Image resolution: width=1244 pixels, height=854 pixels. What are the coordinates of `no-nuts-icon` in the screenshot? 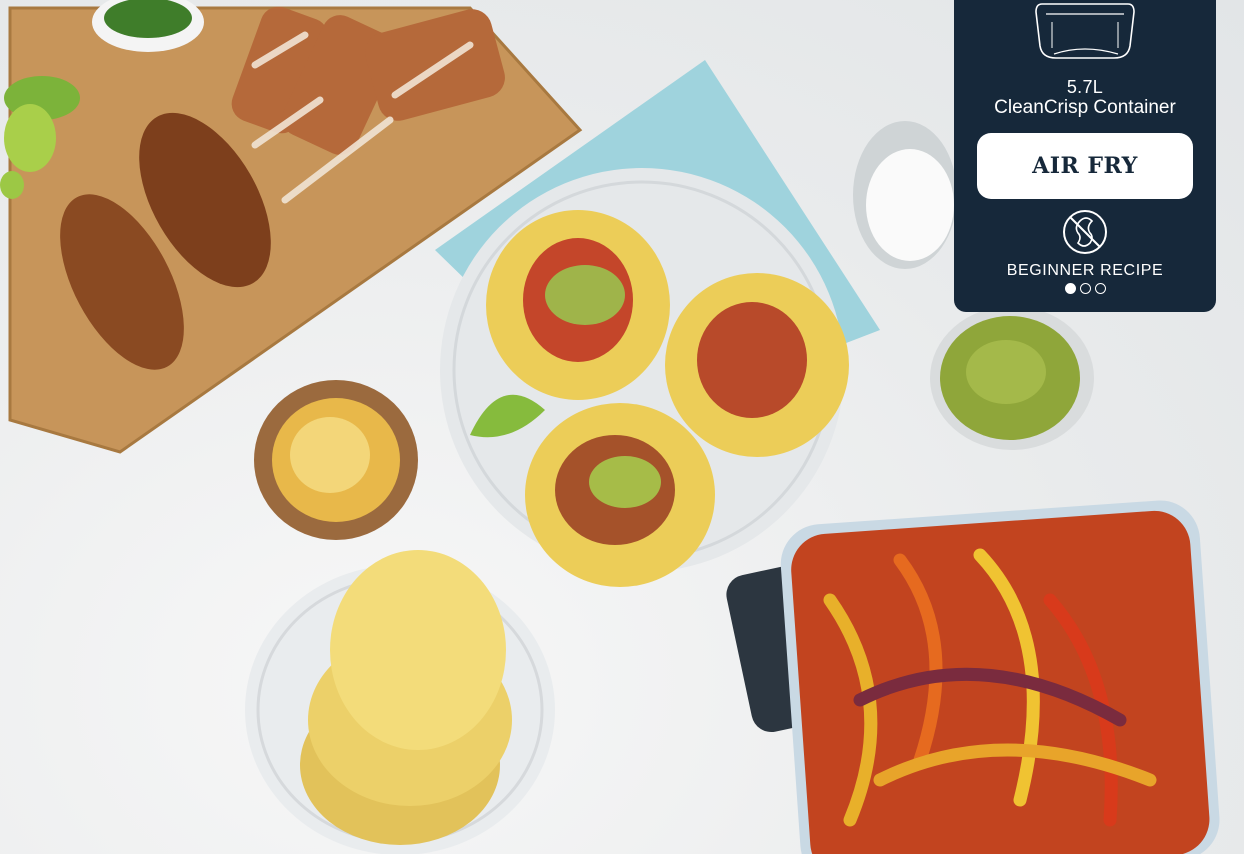 It's located at (1085, 232).